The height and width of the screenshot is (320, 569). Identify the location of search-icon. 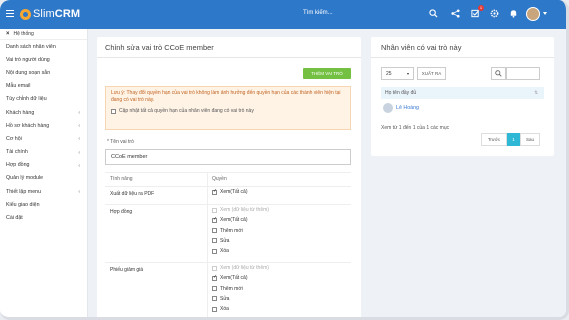
(433, 14).